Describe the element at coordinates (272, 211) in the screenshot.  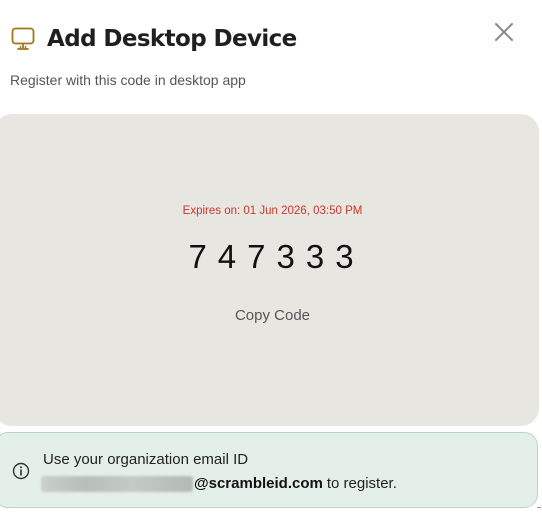
I see `code-expiry-label: Expires on: 01 Jun 2026, 03:50 PM` at that location.